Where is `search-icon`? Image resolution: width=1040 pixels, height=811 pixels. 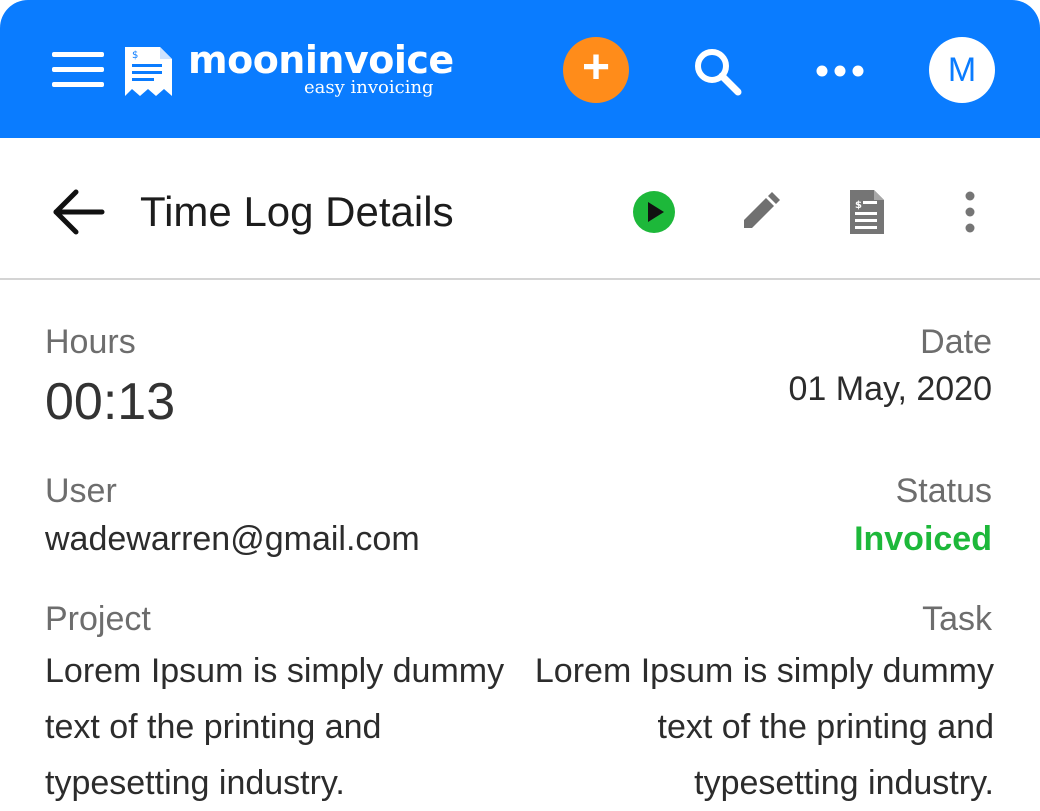 search-icon is located at coordinates (717, 71).